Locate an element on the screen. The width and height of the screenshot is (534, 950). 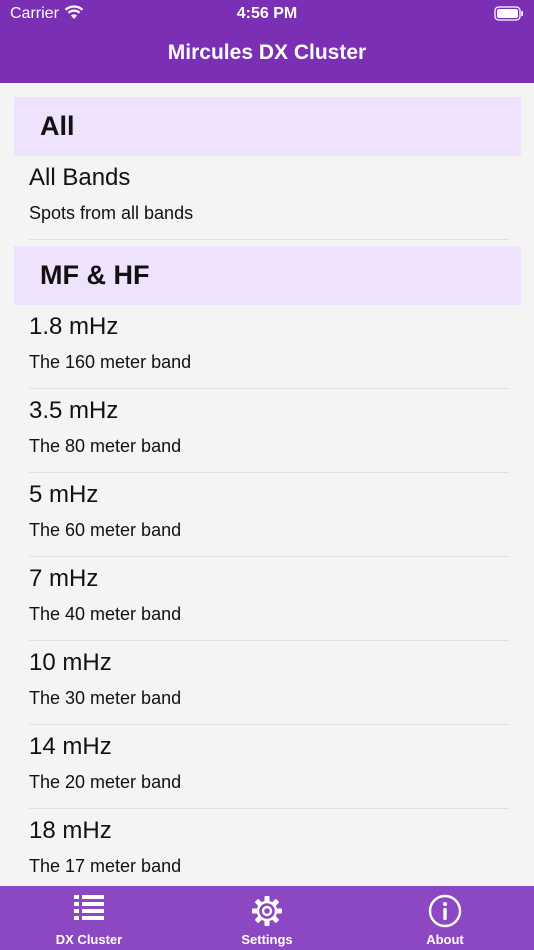
list-item-band: 5 mHz The 60 meter band is located at coordinates (267, 515).